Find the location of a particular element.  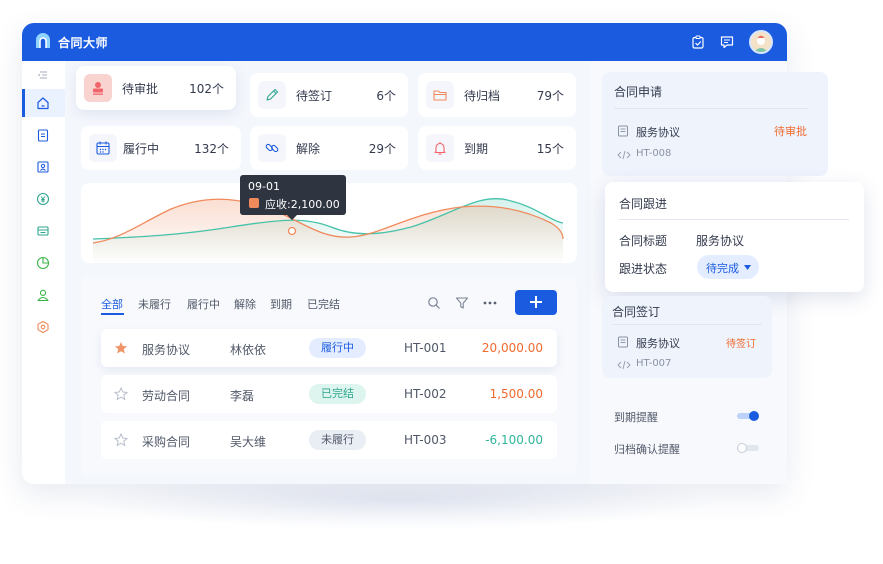

user-icon is located at coordinates (43, 295).